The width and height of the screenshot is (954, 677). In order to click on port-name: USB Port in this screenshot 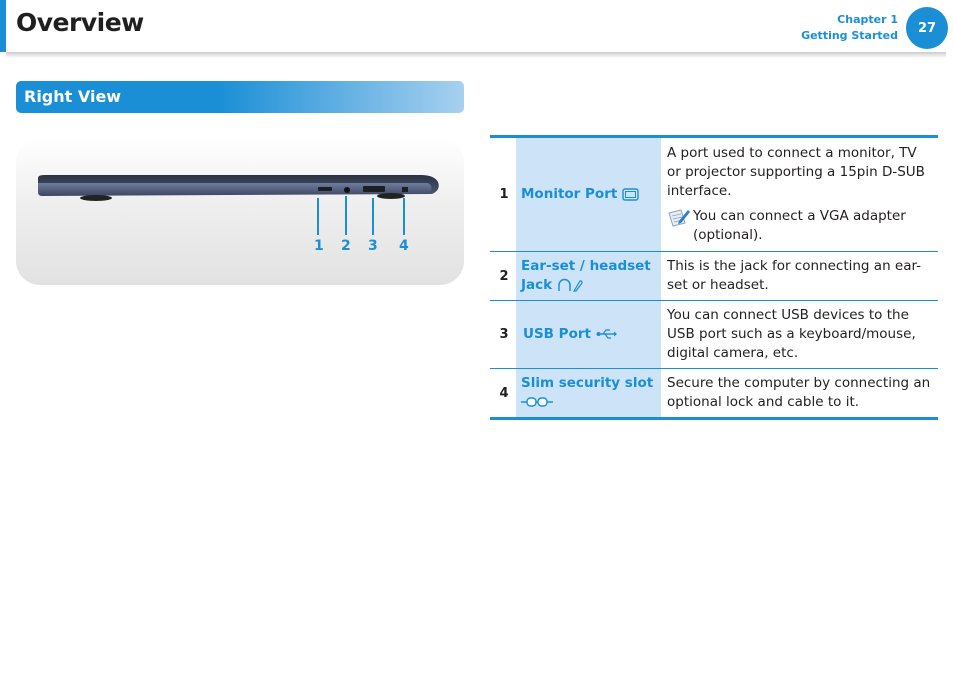, I will do `click(557, 334)`.